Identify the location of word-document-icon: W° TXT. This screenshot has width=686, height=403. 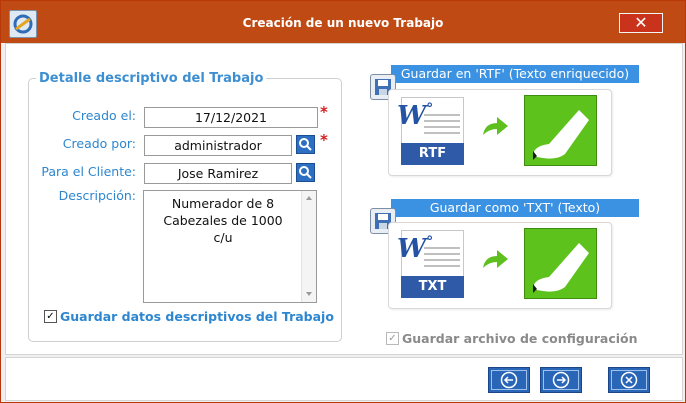
(430, 264).